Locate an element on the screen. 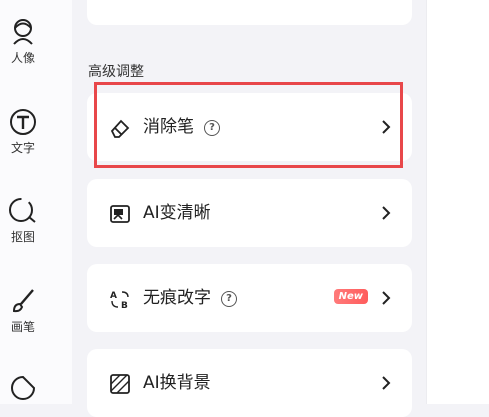 This screenshot has height=417, width=489. background-replace-icon is located at coordinates (120, 384).